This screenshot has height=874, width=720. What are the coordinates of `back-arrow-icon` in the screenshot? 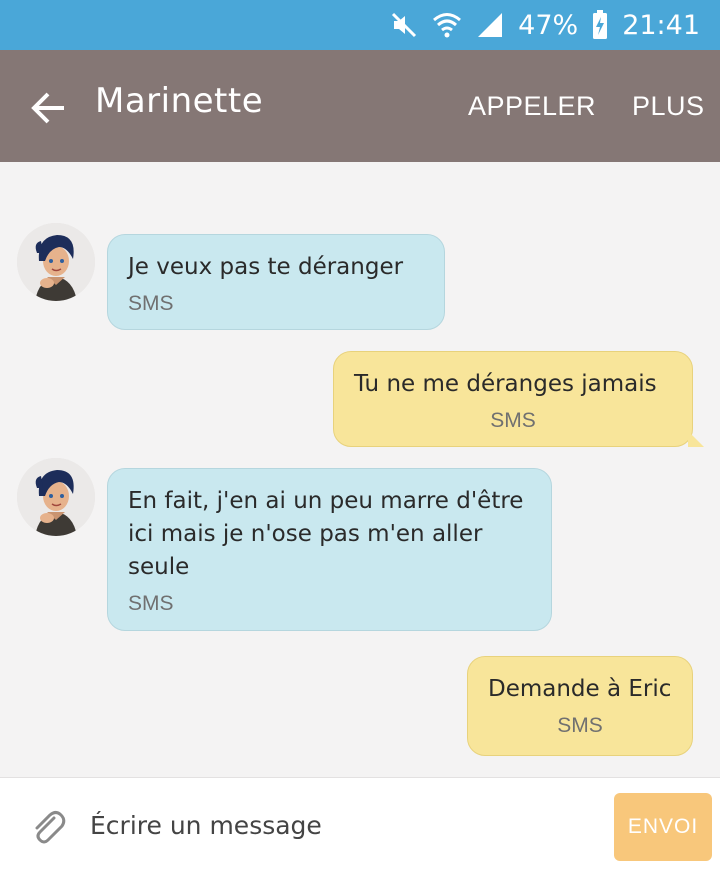 It's located at (47, 108).